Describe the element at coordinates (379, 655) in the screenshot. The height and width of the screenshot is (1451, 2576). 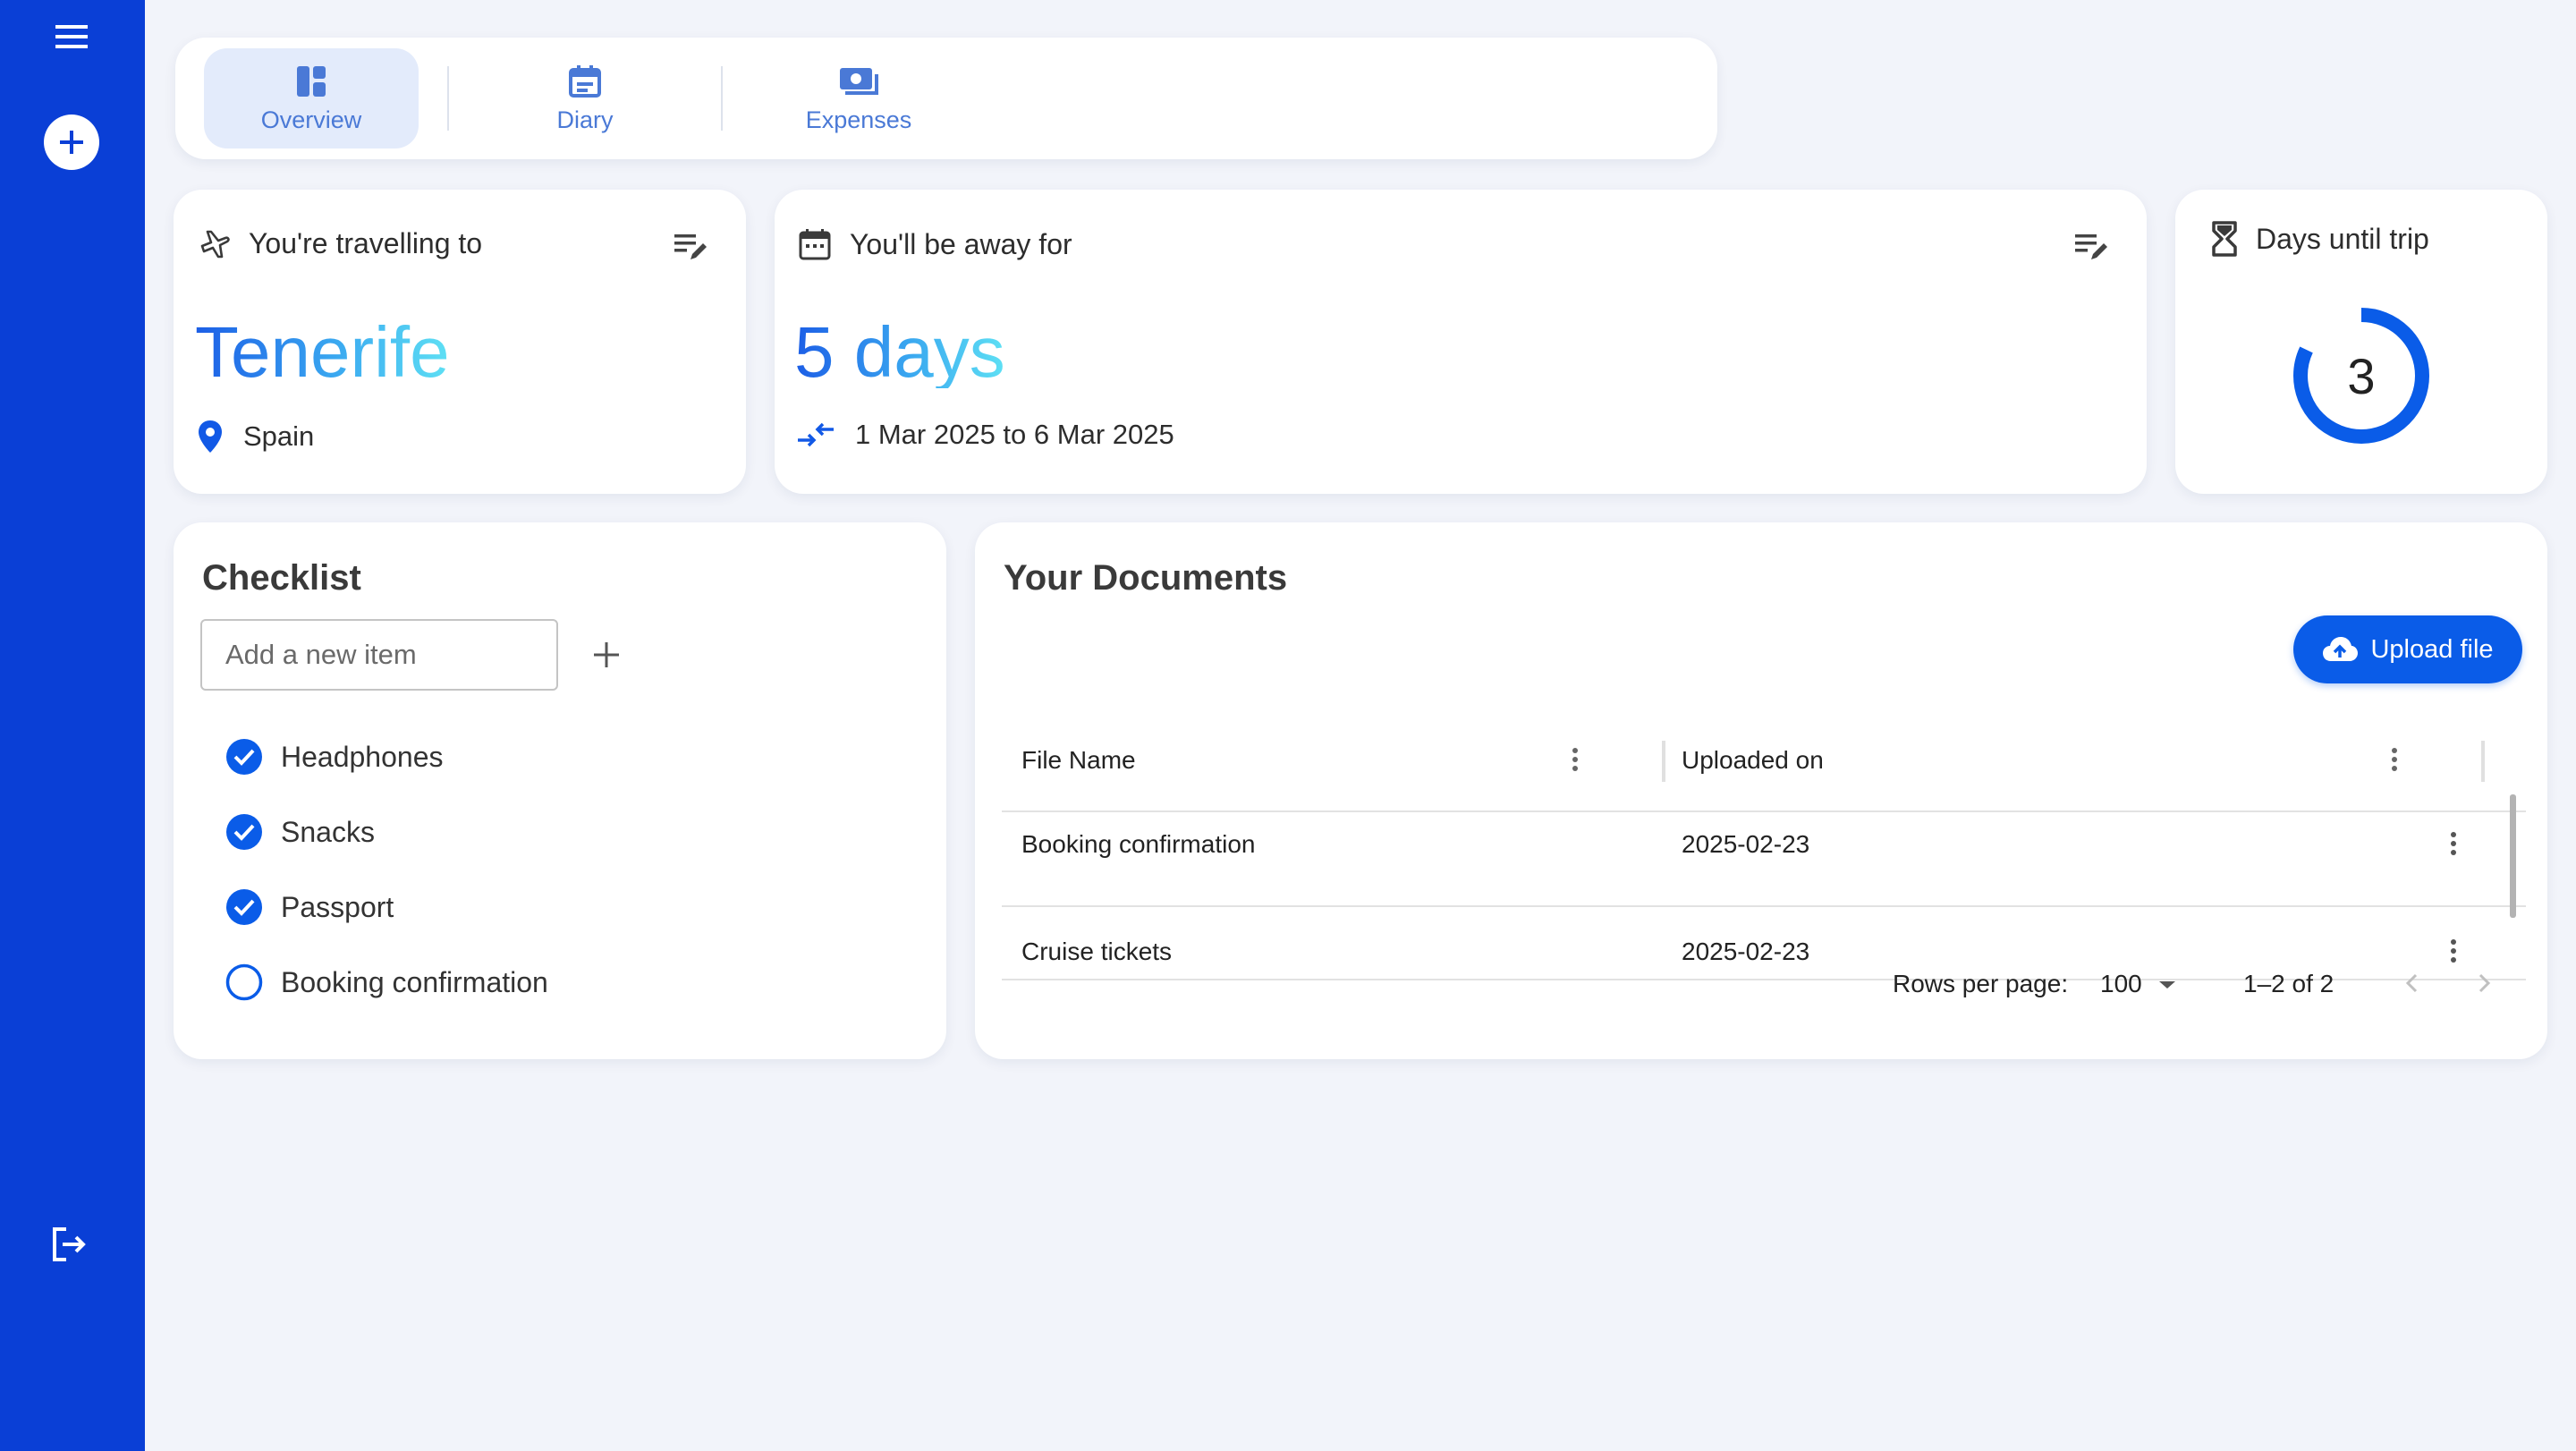
I see `new-item-input` at that location.